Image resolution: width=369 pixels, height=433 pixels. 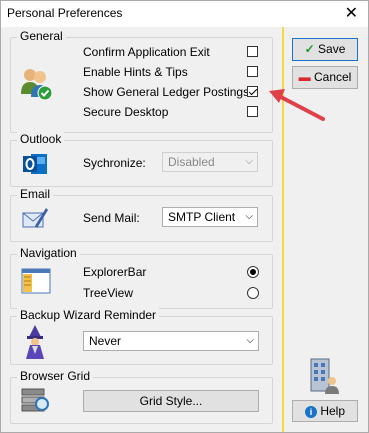 I want to click on building-user-icon, so click(x=324, y=376).